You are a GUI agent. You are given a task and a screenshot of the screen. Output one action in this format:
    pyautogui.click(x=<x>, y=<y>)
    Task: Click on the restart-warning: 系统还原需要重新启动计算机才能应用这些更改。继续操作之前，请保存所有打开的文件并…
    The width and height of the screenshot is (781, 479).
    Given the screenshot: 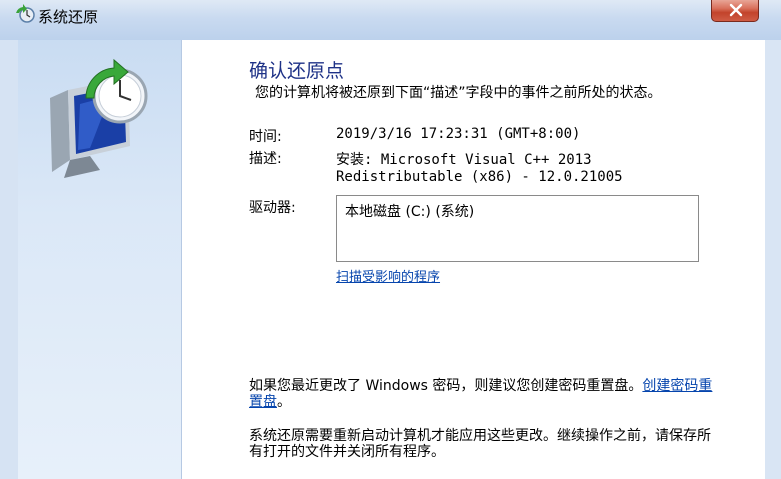 What is the action you would take?
    pyautogui.click(x=480, y=444)
    